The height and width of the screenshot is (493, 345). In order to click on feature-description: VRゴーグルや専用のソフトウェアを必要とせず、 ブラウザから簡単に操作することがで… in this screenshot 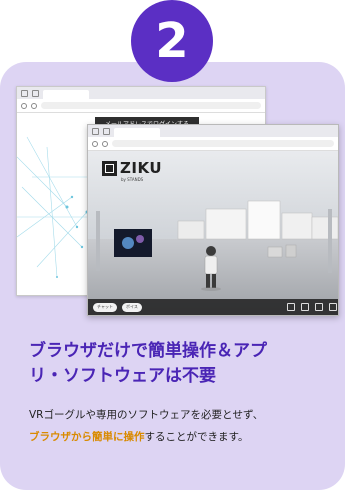, I will do `click(181, 426)`.